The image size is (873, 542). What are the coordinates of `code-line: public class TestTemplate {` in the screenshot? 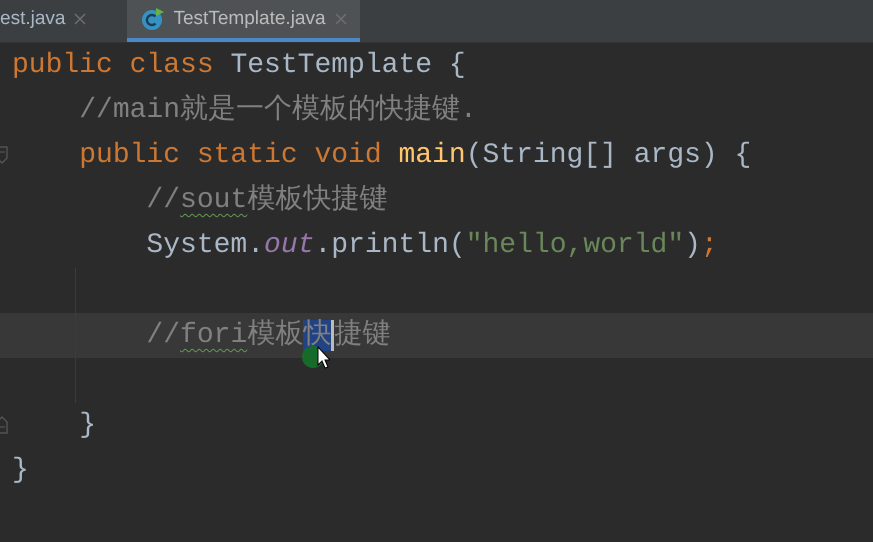 It's located at (239, 66).